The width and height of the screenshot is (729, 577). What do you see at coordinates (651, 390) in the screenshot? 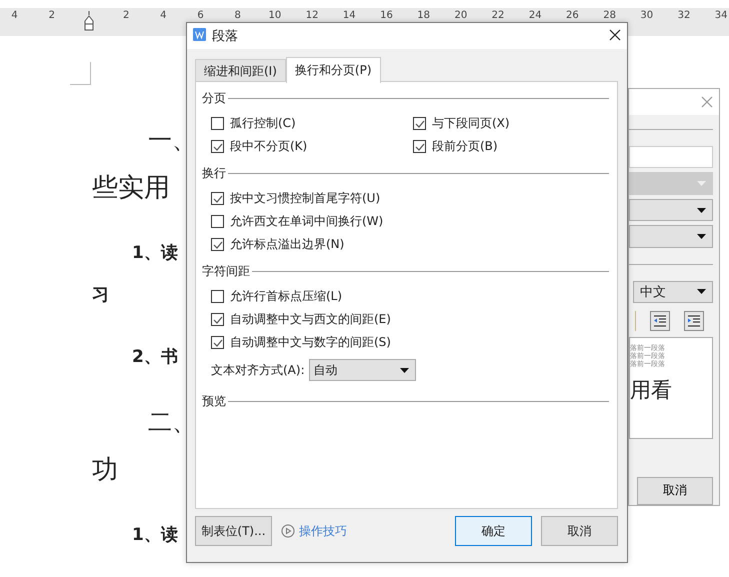
I see `preview-text: 用看` at bounding box center [651, 390].